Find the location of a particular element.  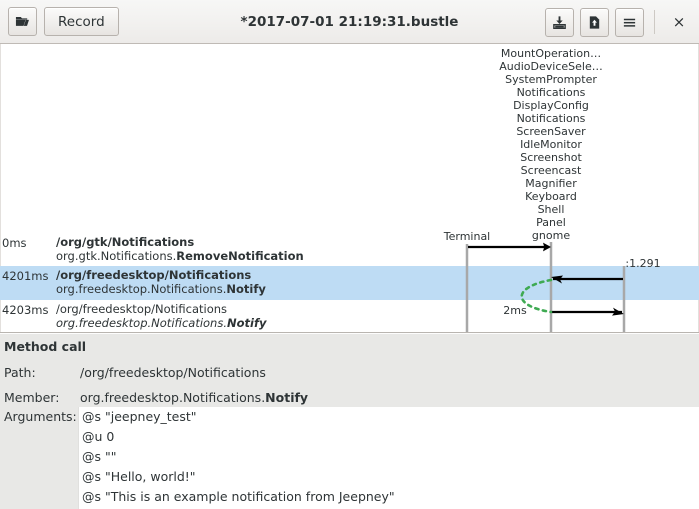

menu-button is located at coordinates (629, 22).